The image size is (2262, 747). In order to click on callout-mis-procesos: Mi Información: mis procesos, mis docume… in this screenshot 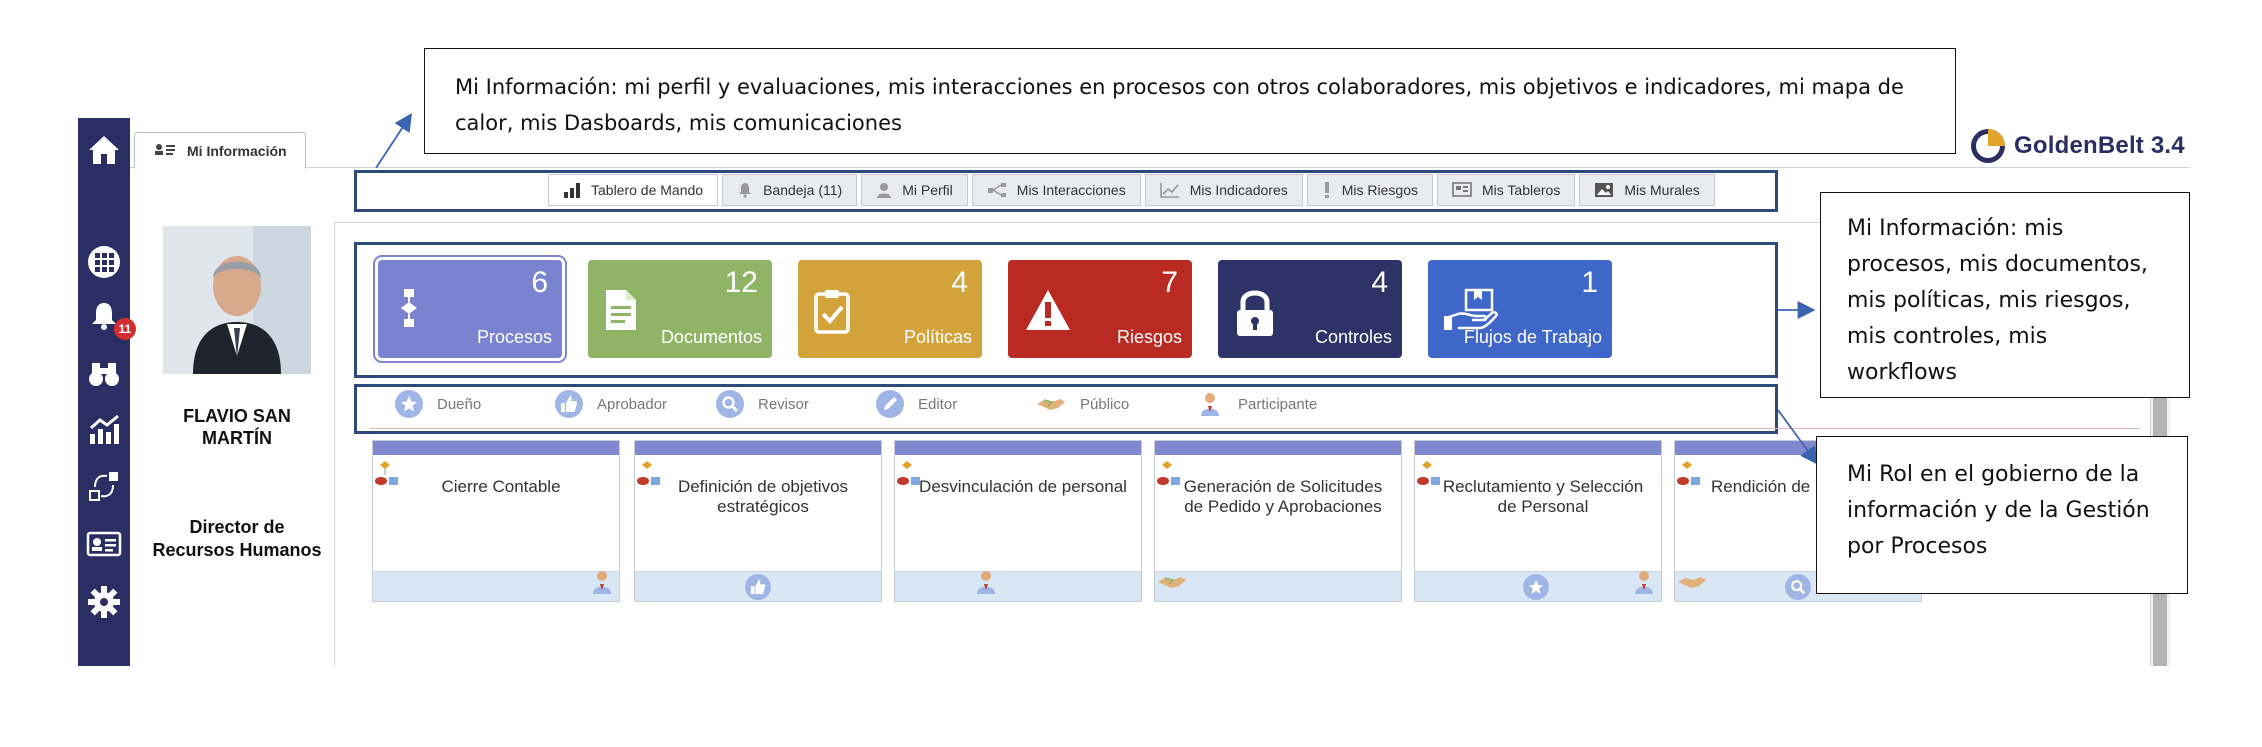, I will do `click(2005, 295)`.